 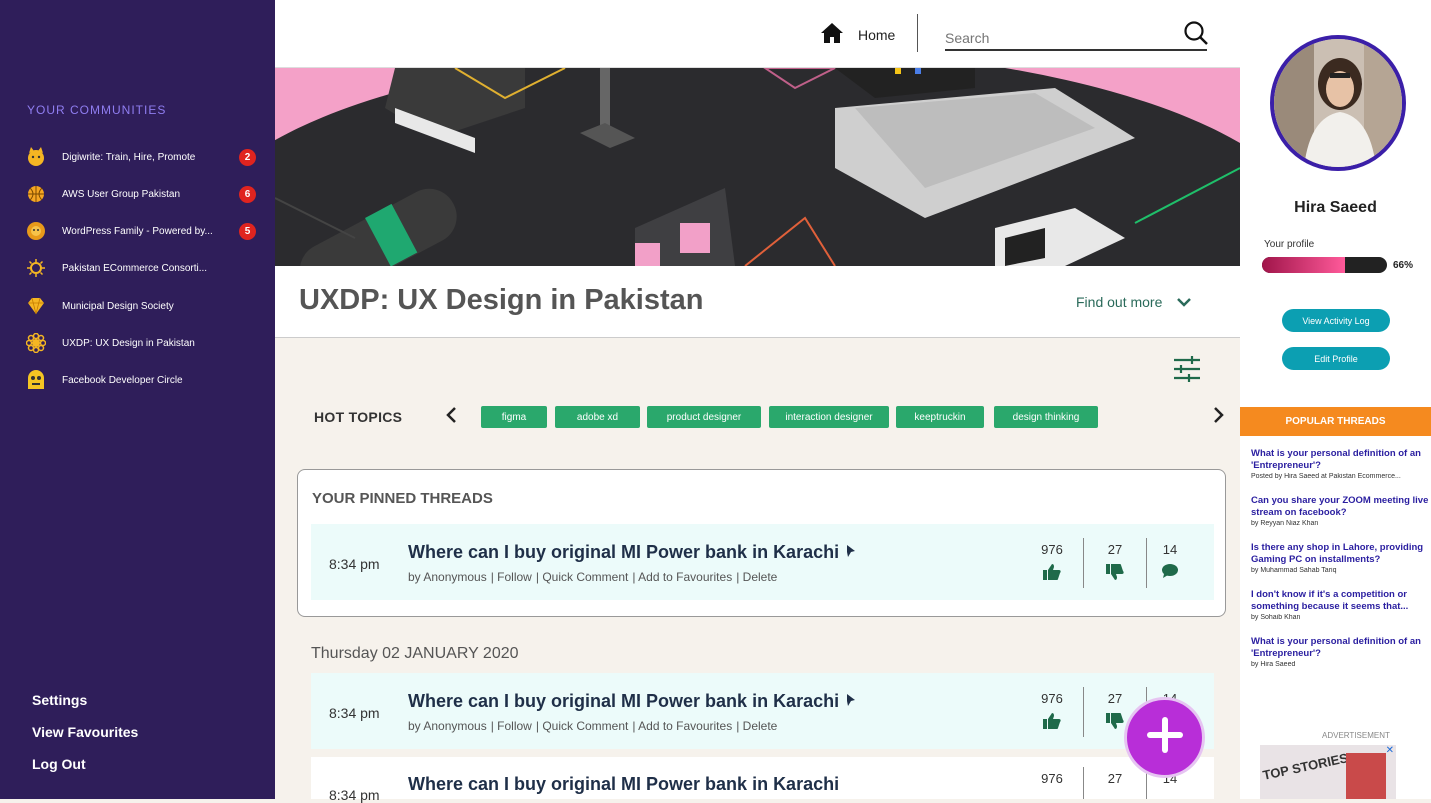 I want to click on find-out-more-label: Find out more, so click(x=1119, y=302).